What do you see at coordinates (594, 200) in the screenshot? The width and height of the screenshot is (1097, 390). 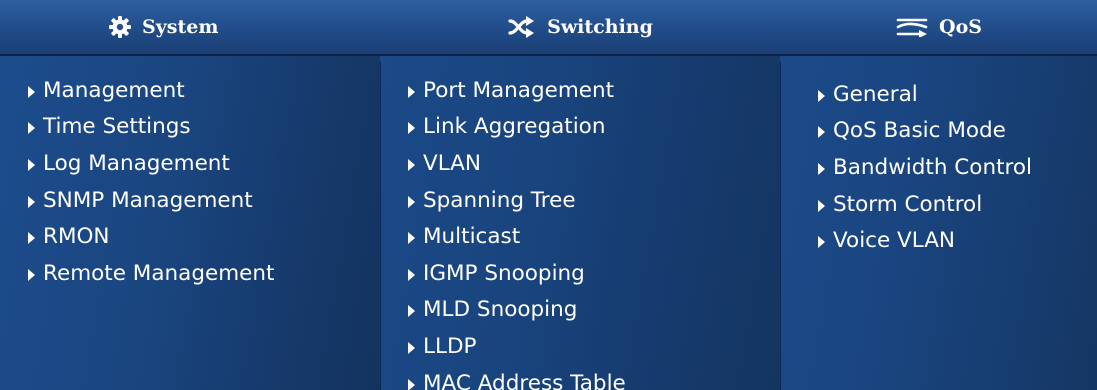 I see `menu-item-spanning-tree: Spanning Tree` at bounding box center [594, 200].